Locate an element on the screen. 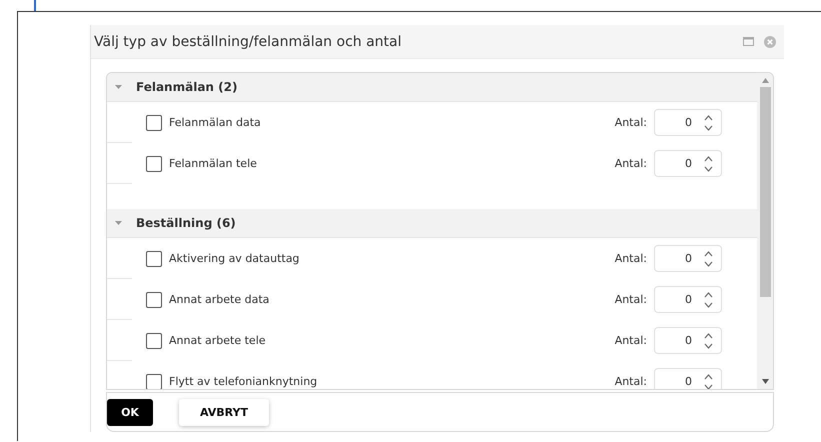 Image resolution: width=821 pixels, height=442 pixels. dialog-title: Välj typ av beställning/felanmälan och antal is located at coordinates (248, 42).